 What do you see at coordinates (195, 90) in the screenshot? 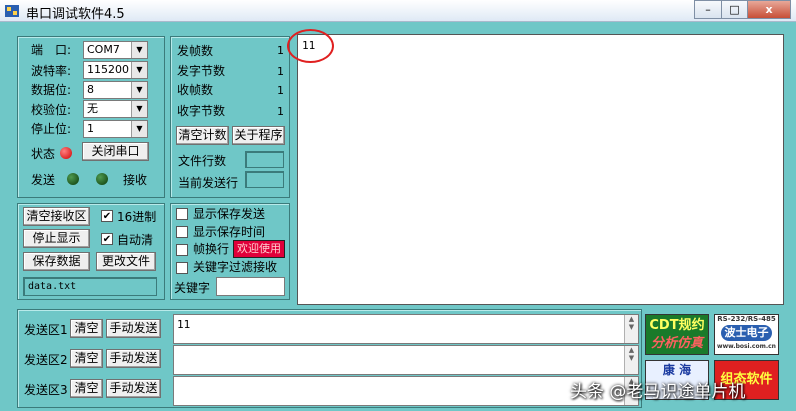
I see `recv-frames-label: 收帧数` at bounding box center [195, 90].